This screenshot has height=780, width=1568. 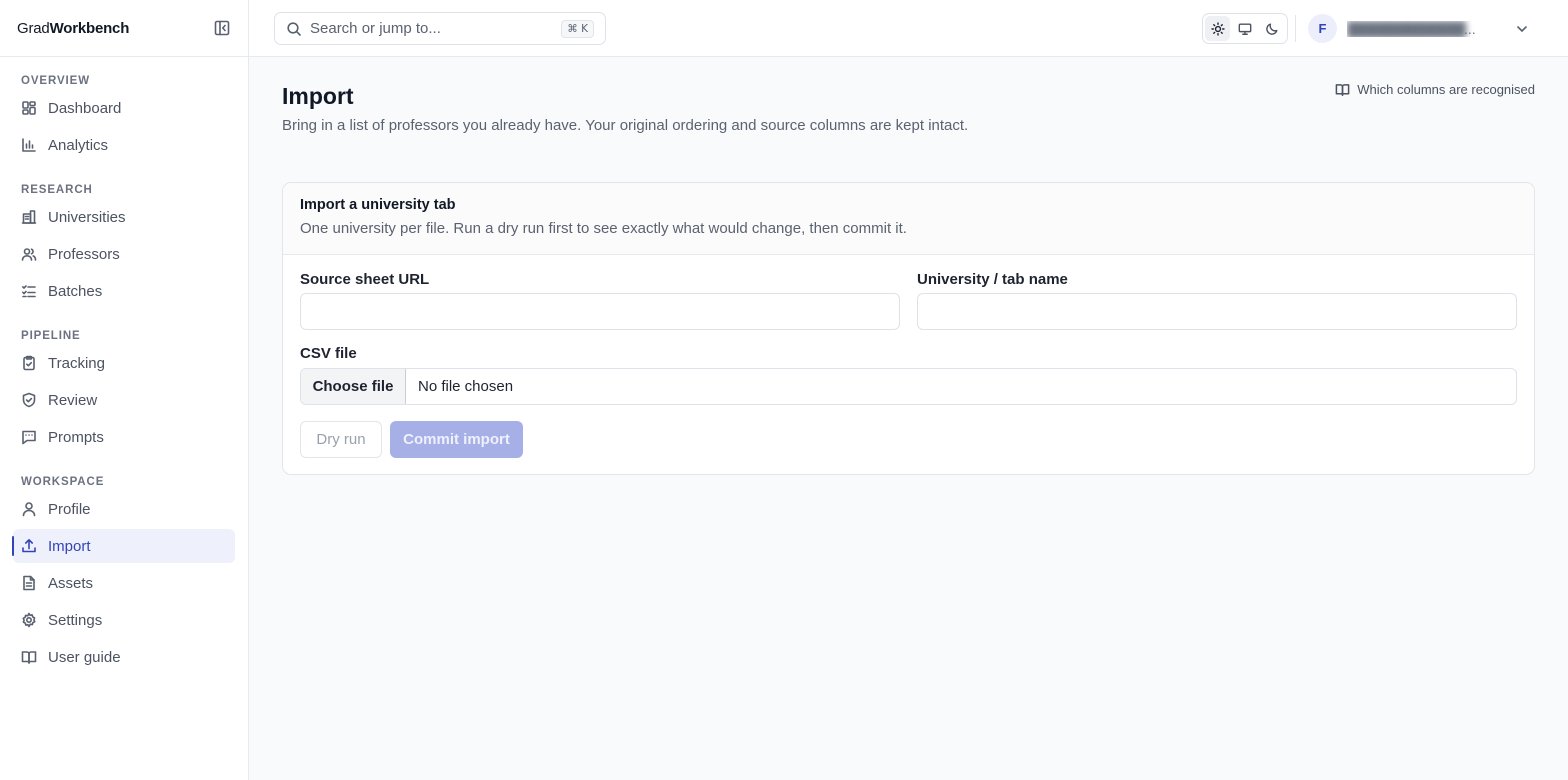 What do you see at coordinates (992, 279) in the screenshot?
I see `tab-name-label: University / tab name` at bounding box center [992, 279].